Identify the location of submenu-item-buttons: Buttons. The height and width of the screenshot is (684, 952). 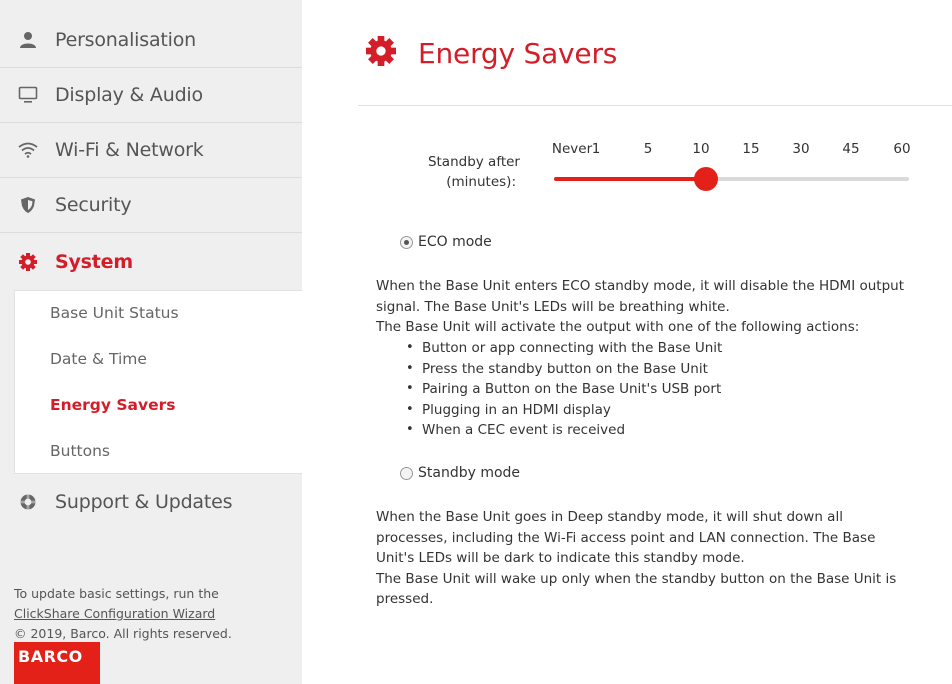
(80, 451).